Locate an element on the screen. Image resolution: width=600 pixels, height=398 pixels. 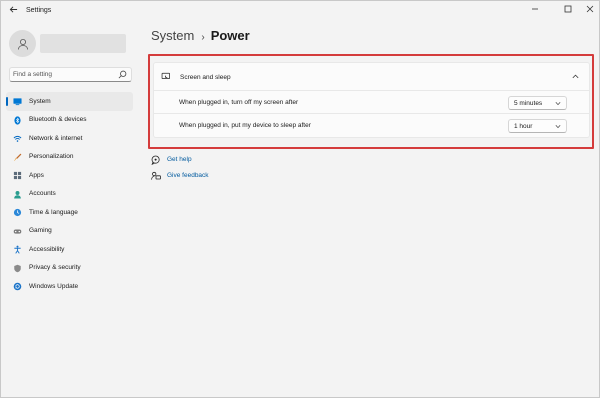
search-icon is located at coordinates (122, 74).